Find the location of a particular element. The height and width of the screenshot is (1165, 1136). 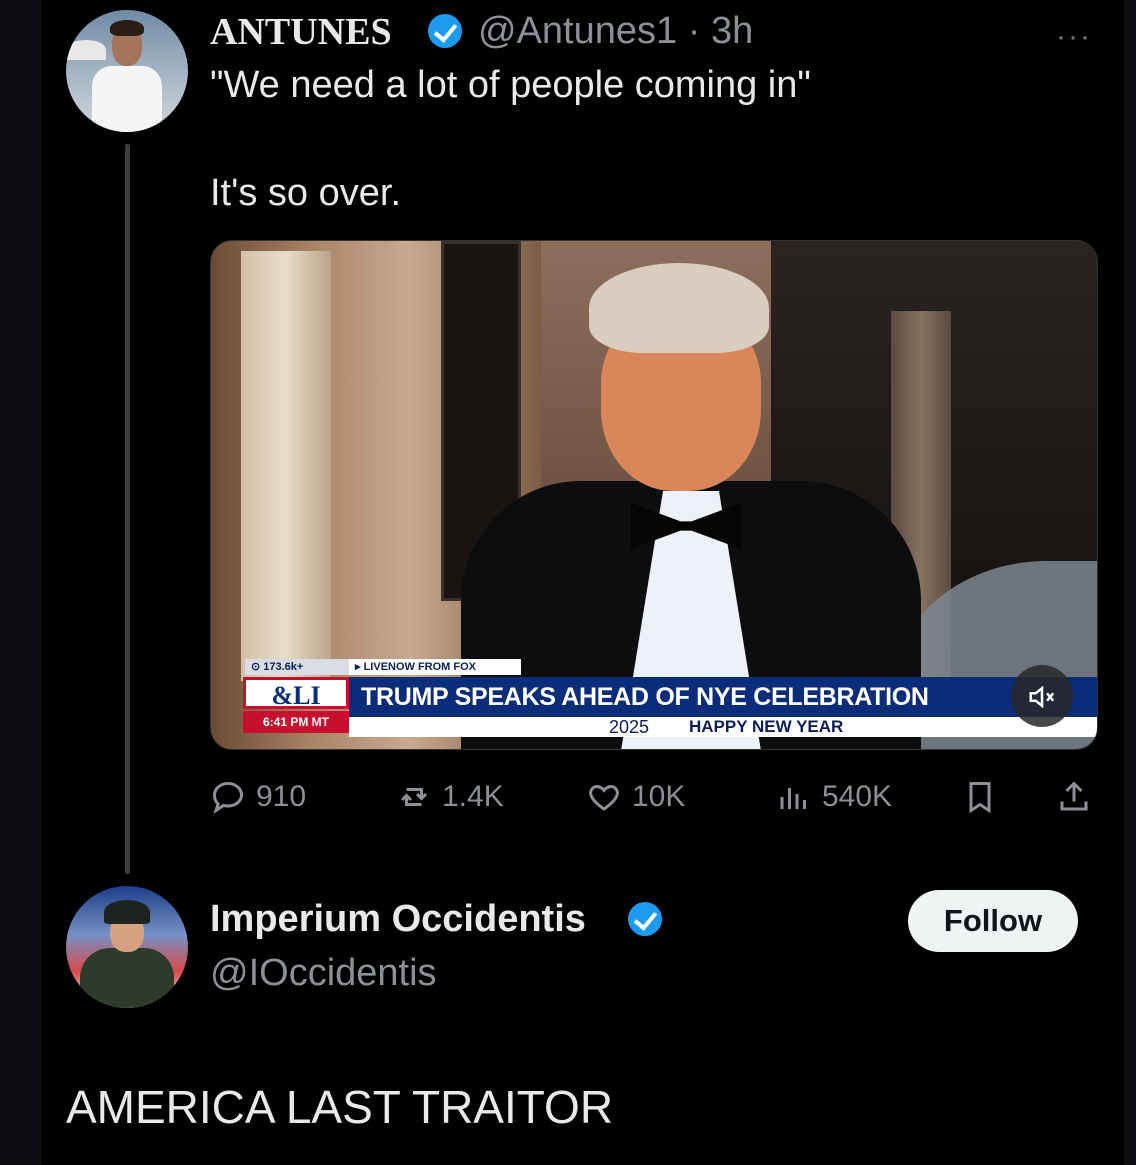

post-time: 3h is located at coordinates (732, 31).